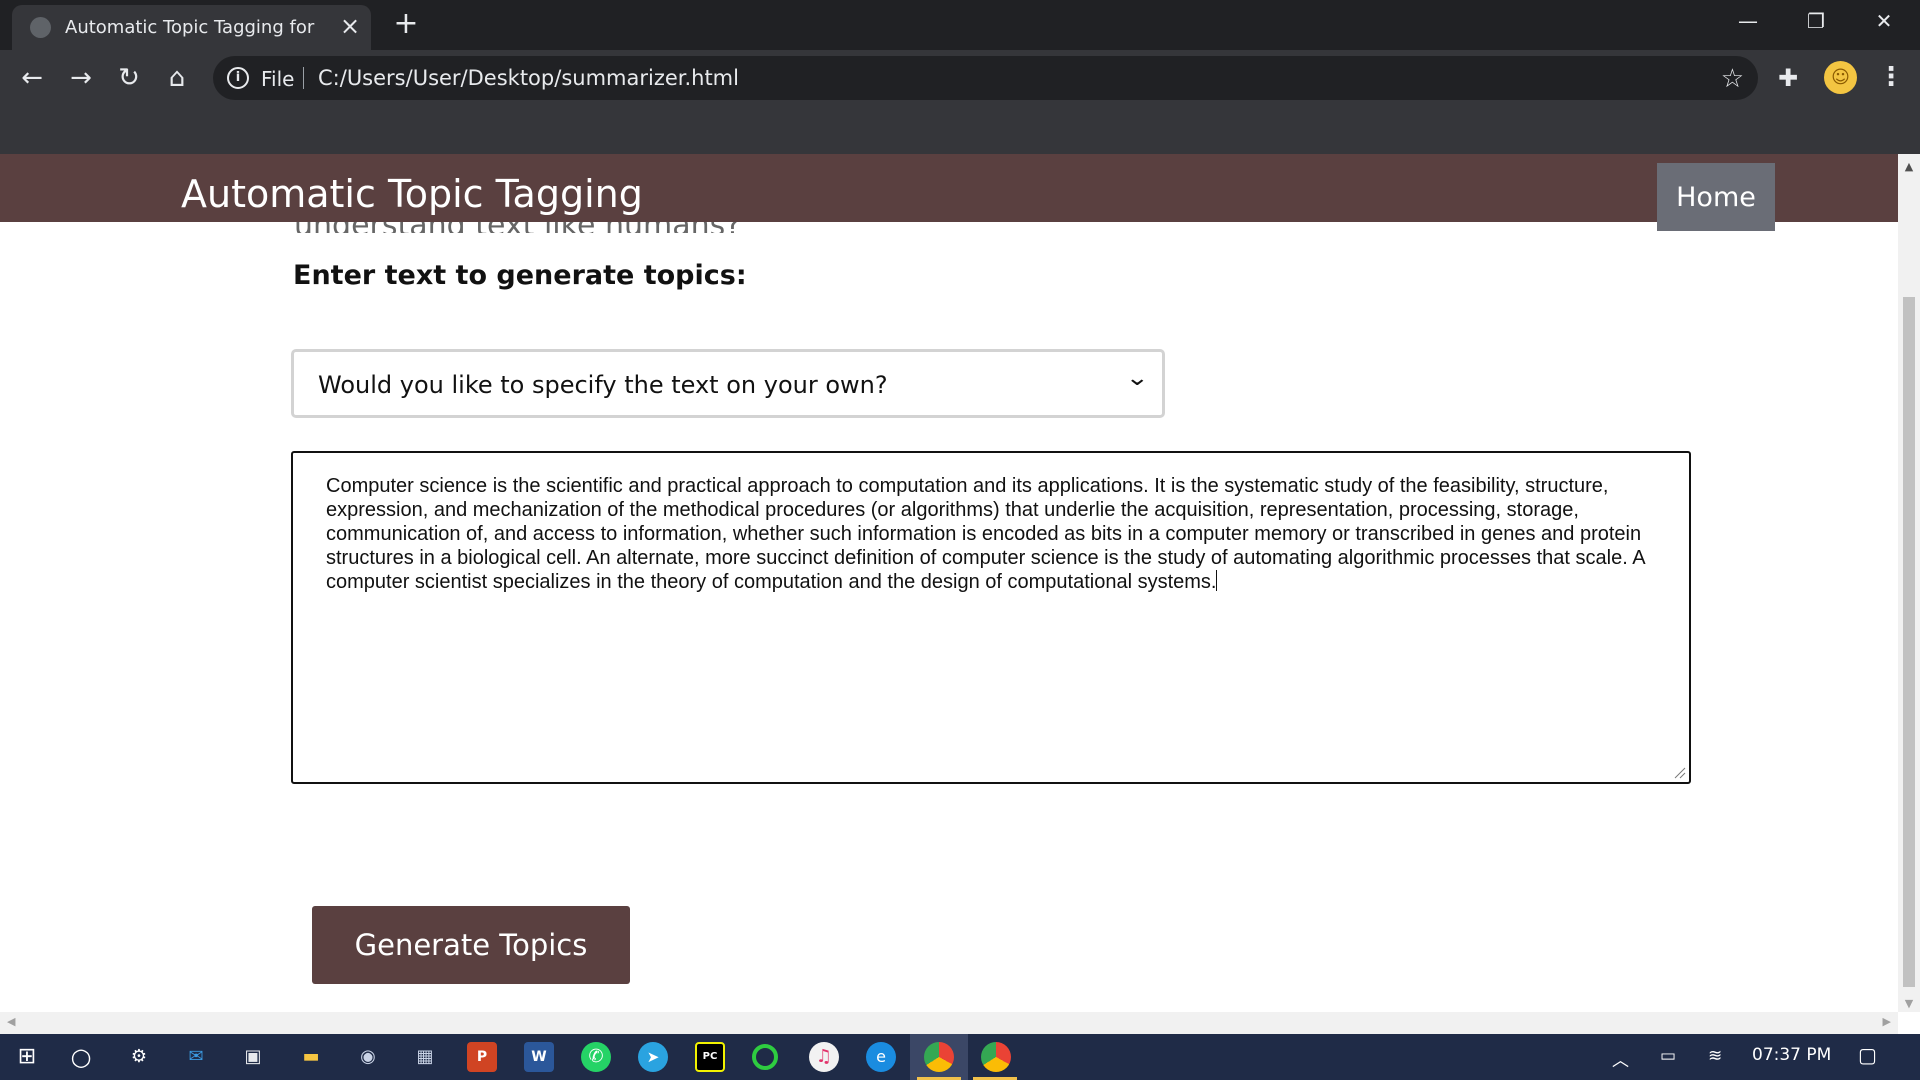 This screenshot has width=1920, height=1080. Describe the element at coordinates (425, 1057) in the screenshot. I see `calculator-icon: ▦` at that location.